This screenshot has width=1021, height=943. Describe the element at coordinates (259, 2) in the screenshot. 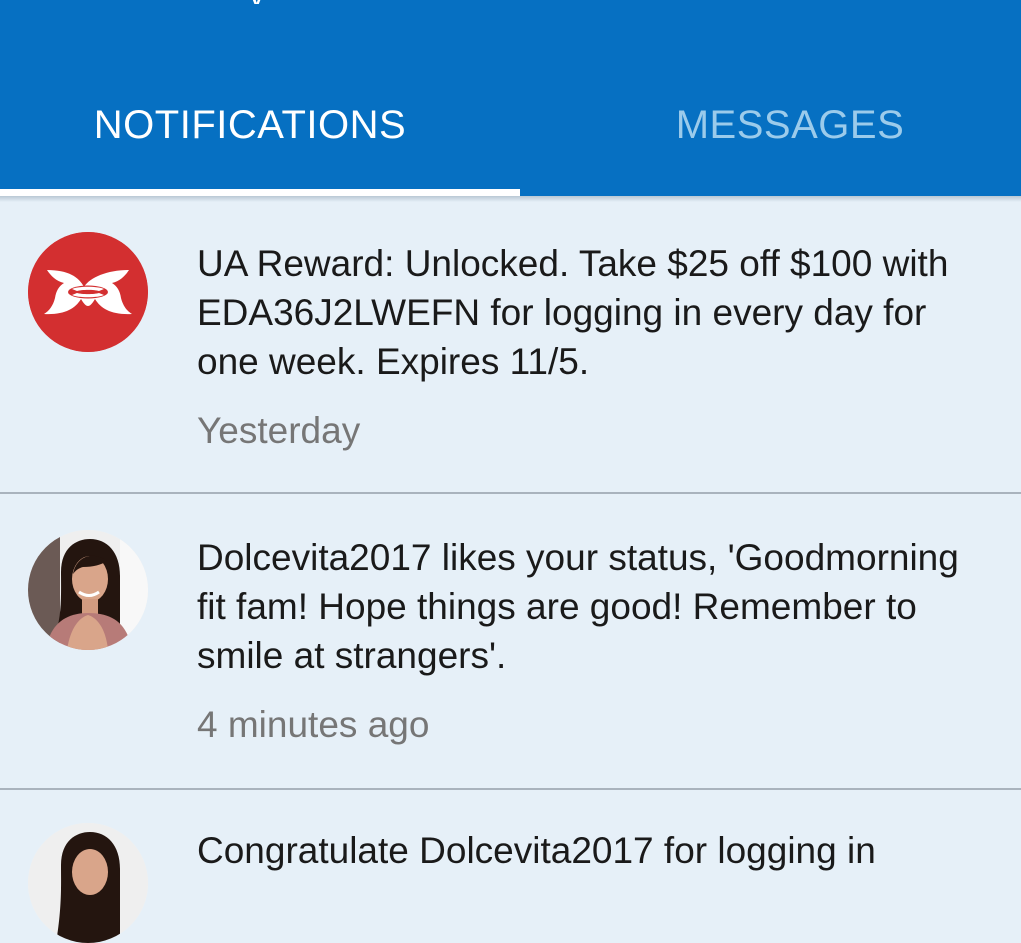

I see `page-title: y` at that location.